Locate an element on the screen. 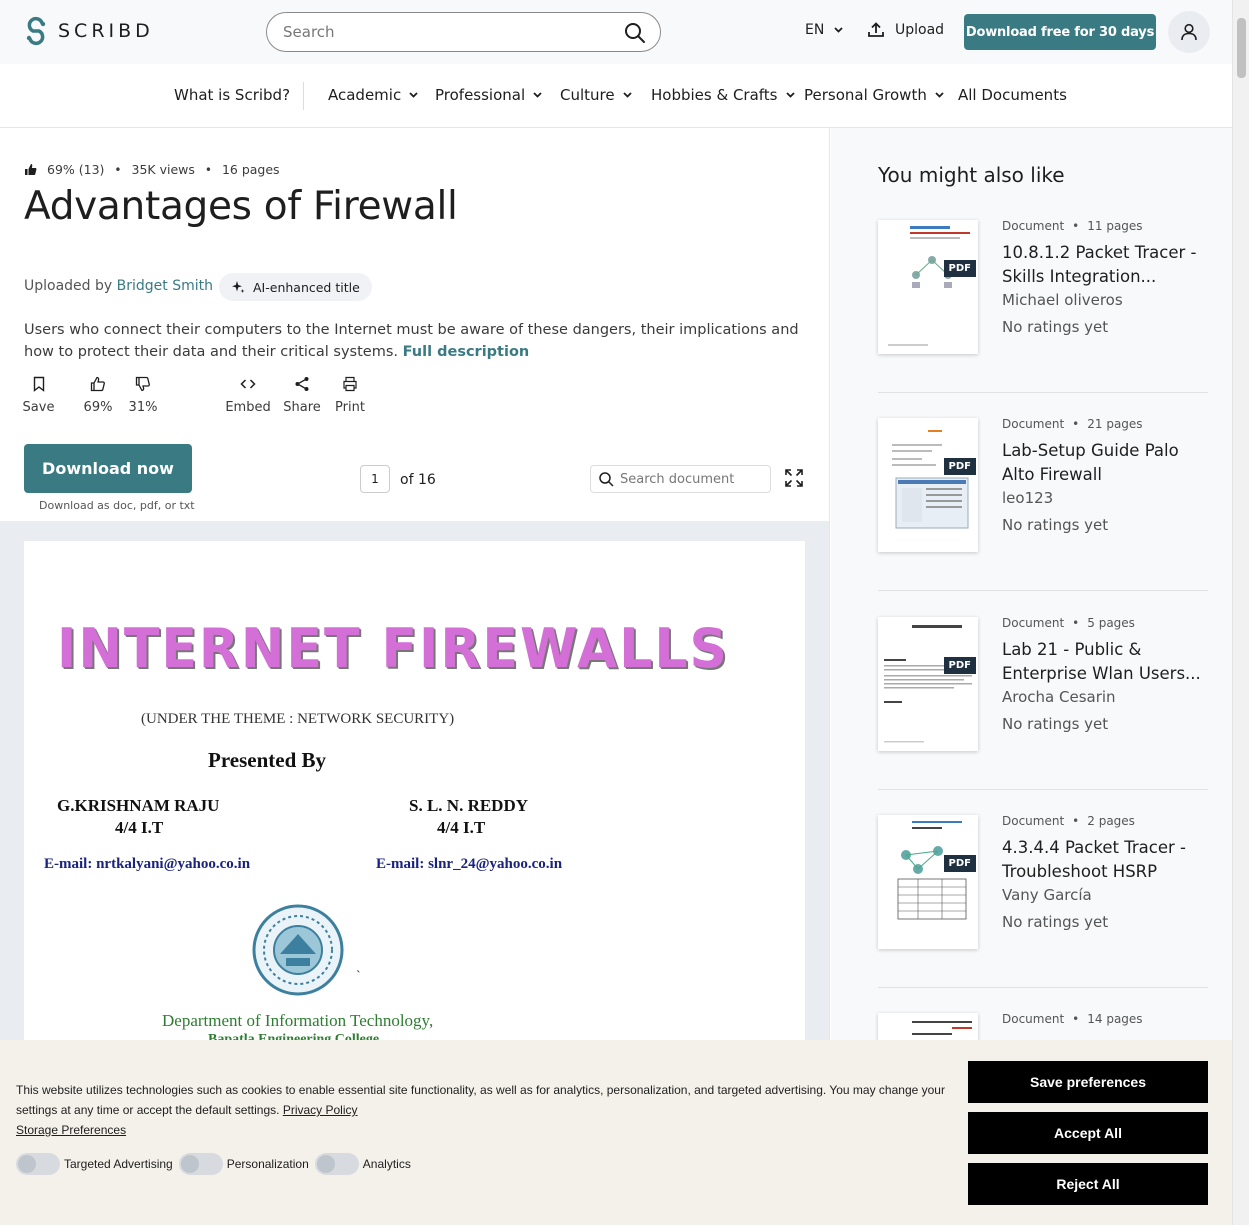 This screenshot has height=1225, width=1249. nav-personal-growth: Personal Growth is located at coordinates (874, 95).